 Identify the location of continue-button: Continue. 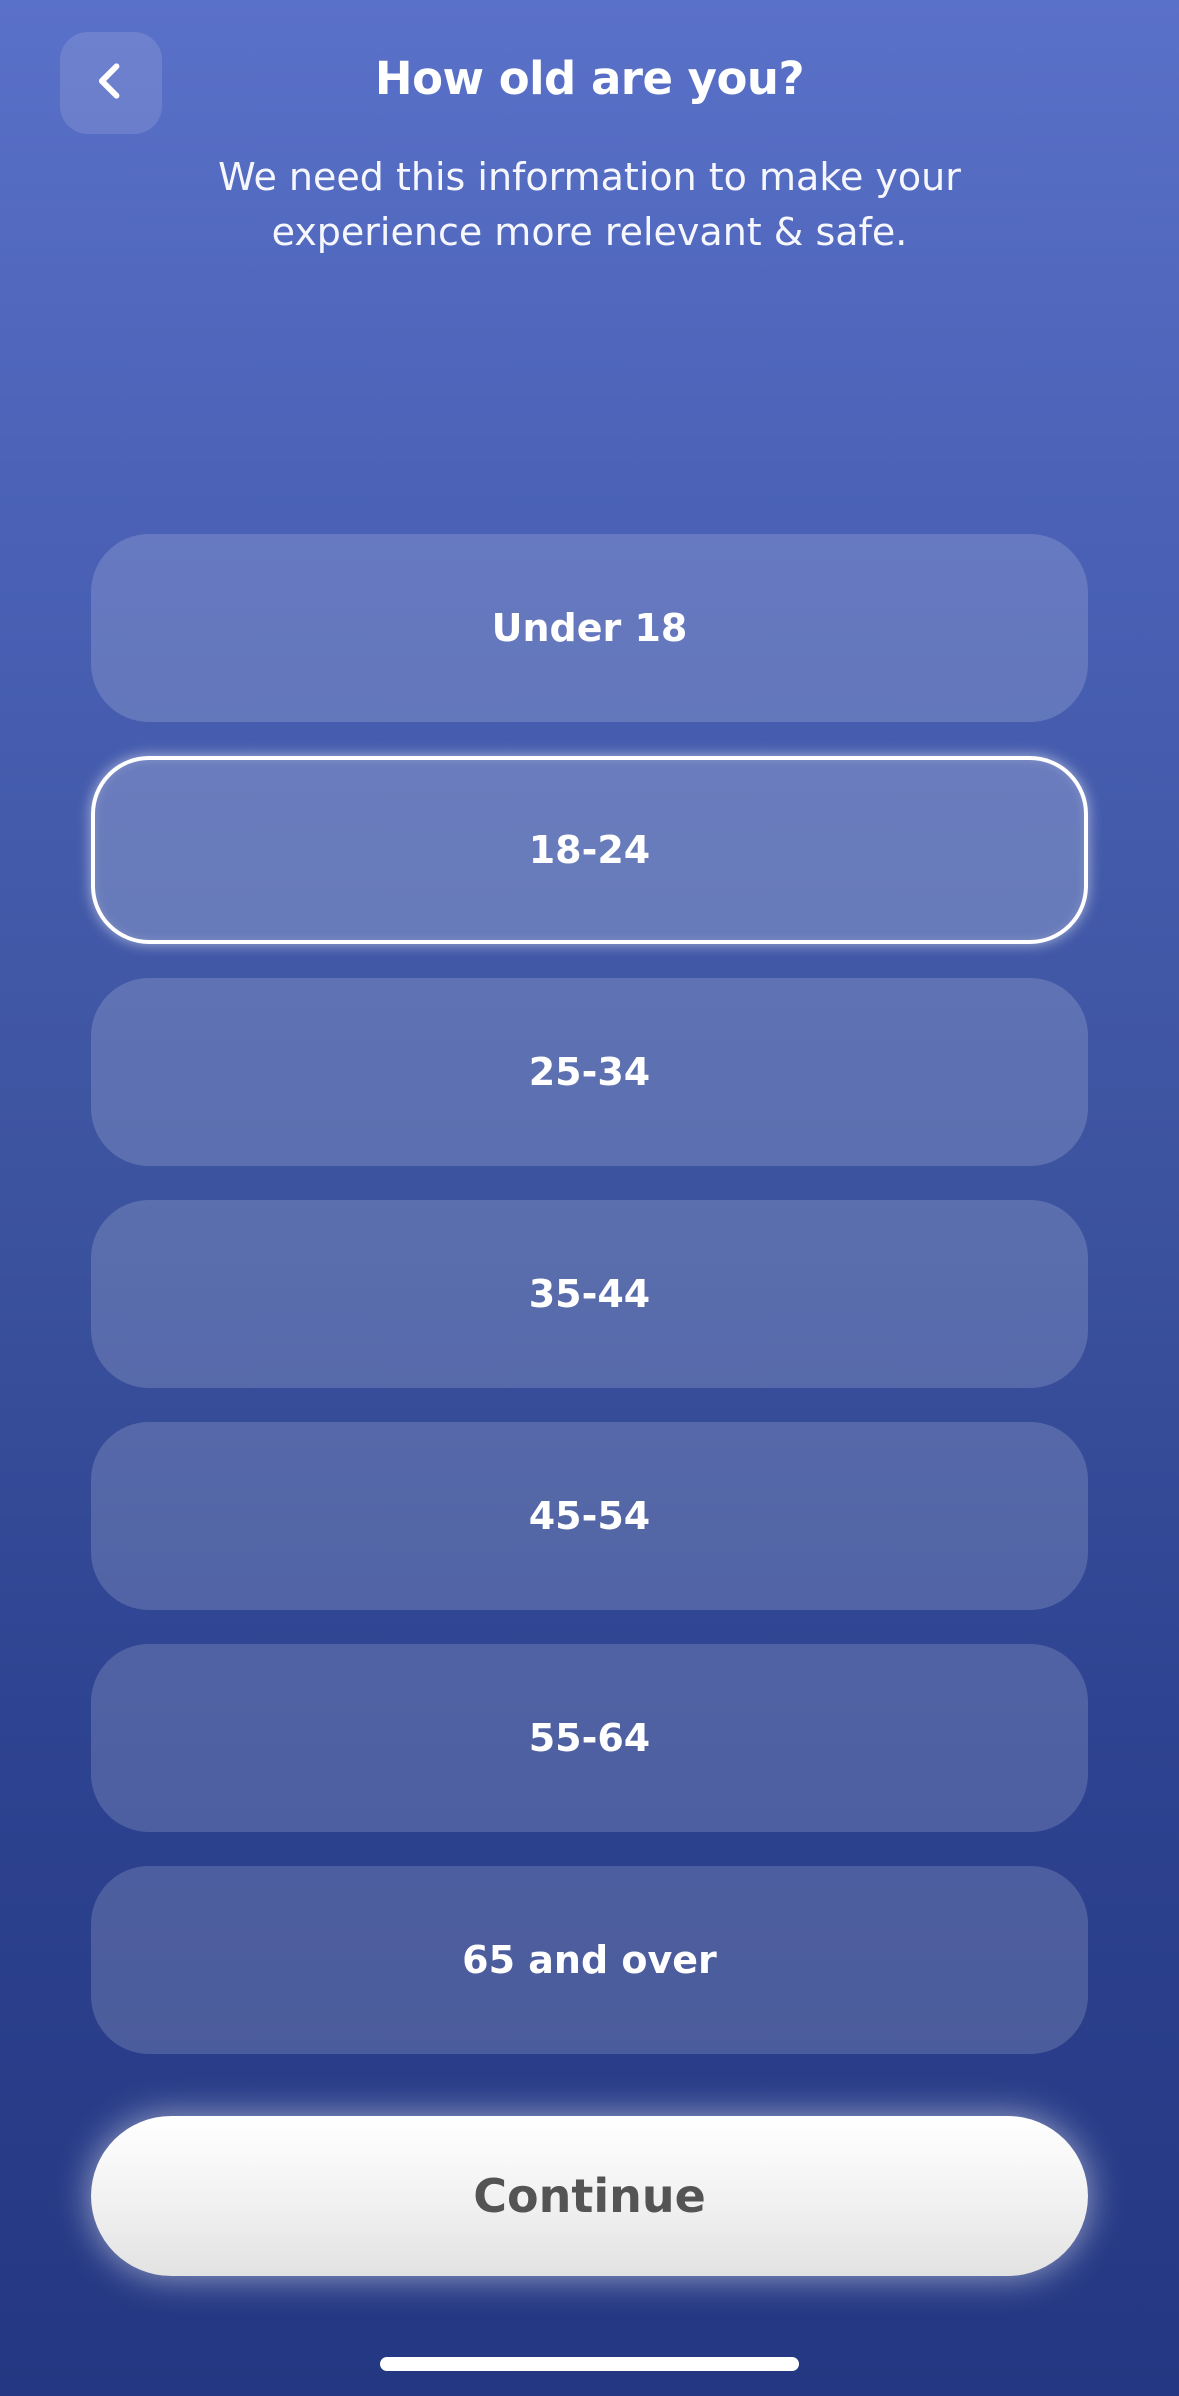
(589, 2196).